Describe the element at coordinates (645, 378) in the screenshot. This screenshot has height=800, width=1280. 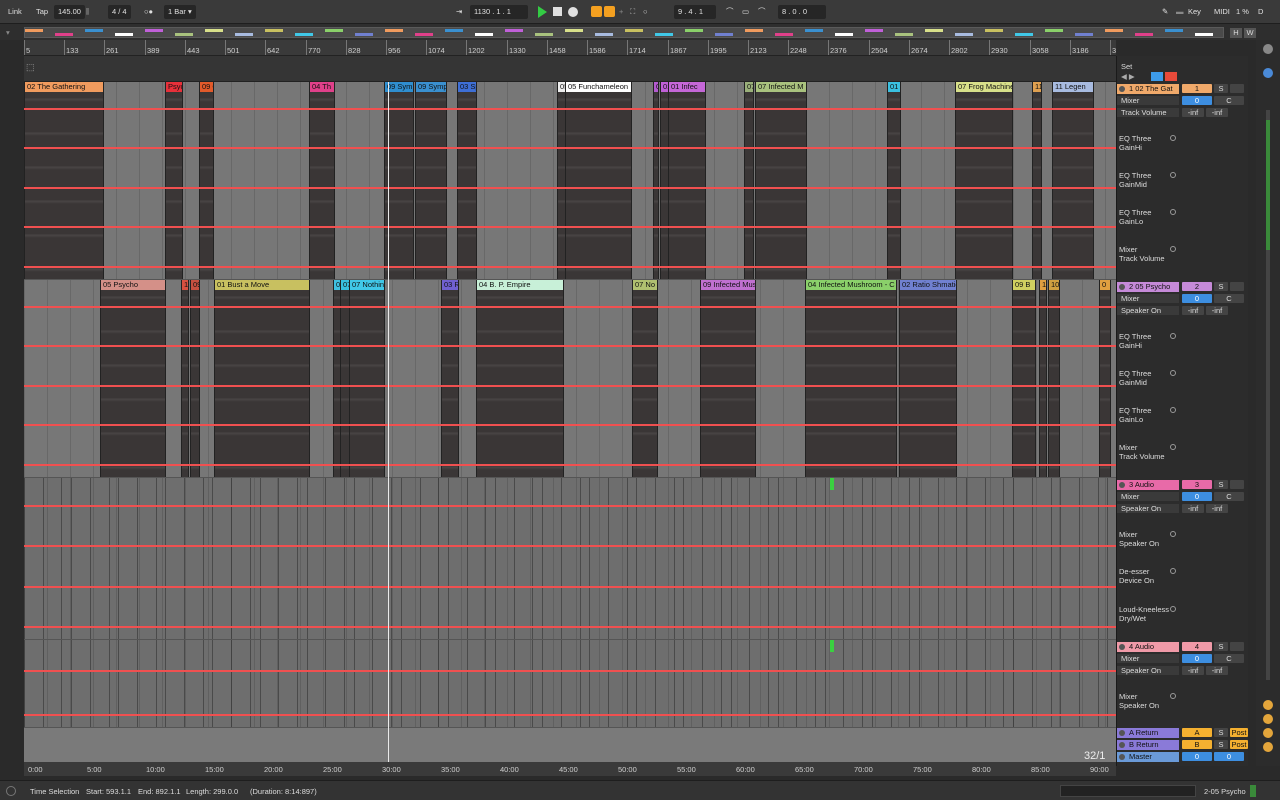
I see `audio-clip: 07 No` at that location.